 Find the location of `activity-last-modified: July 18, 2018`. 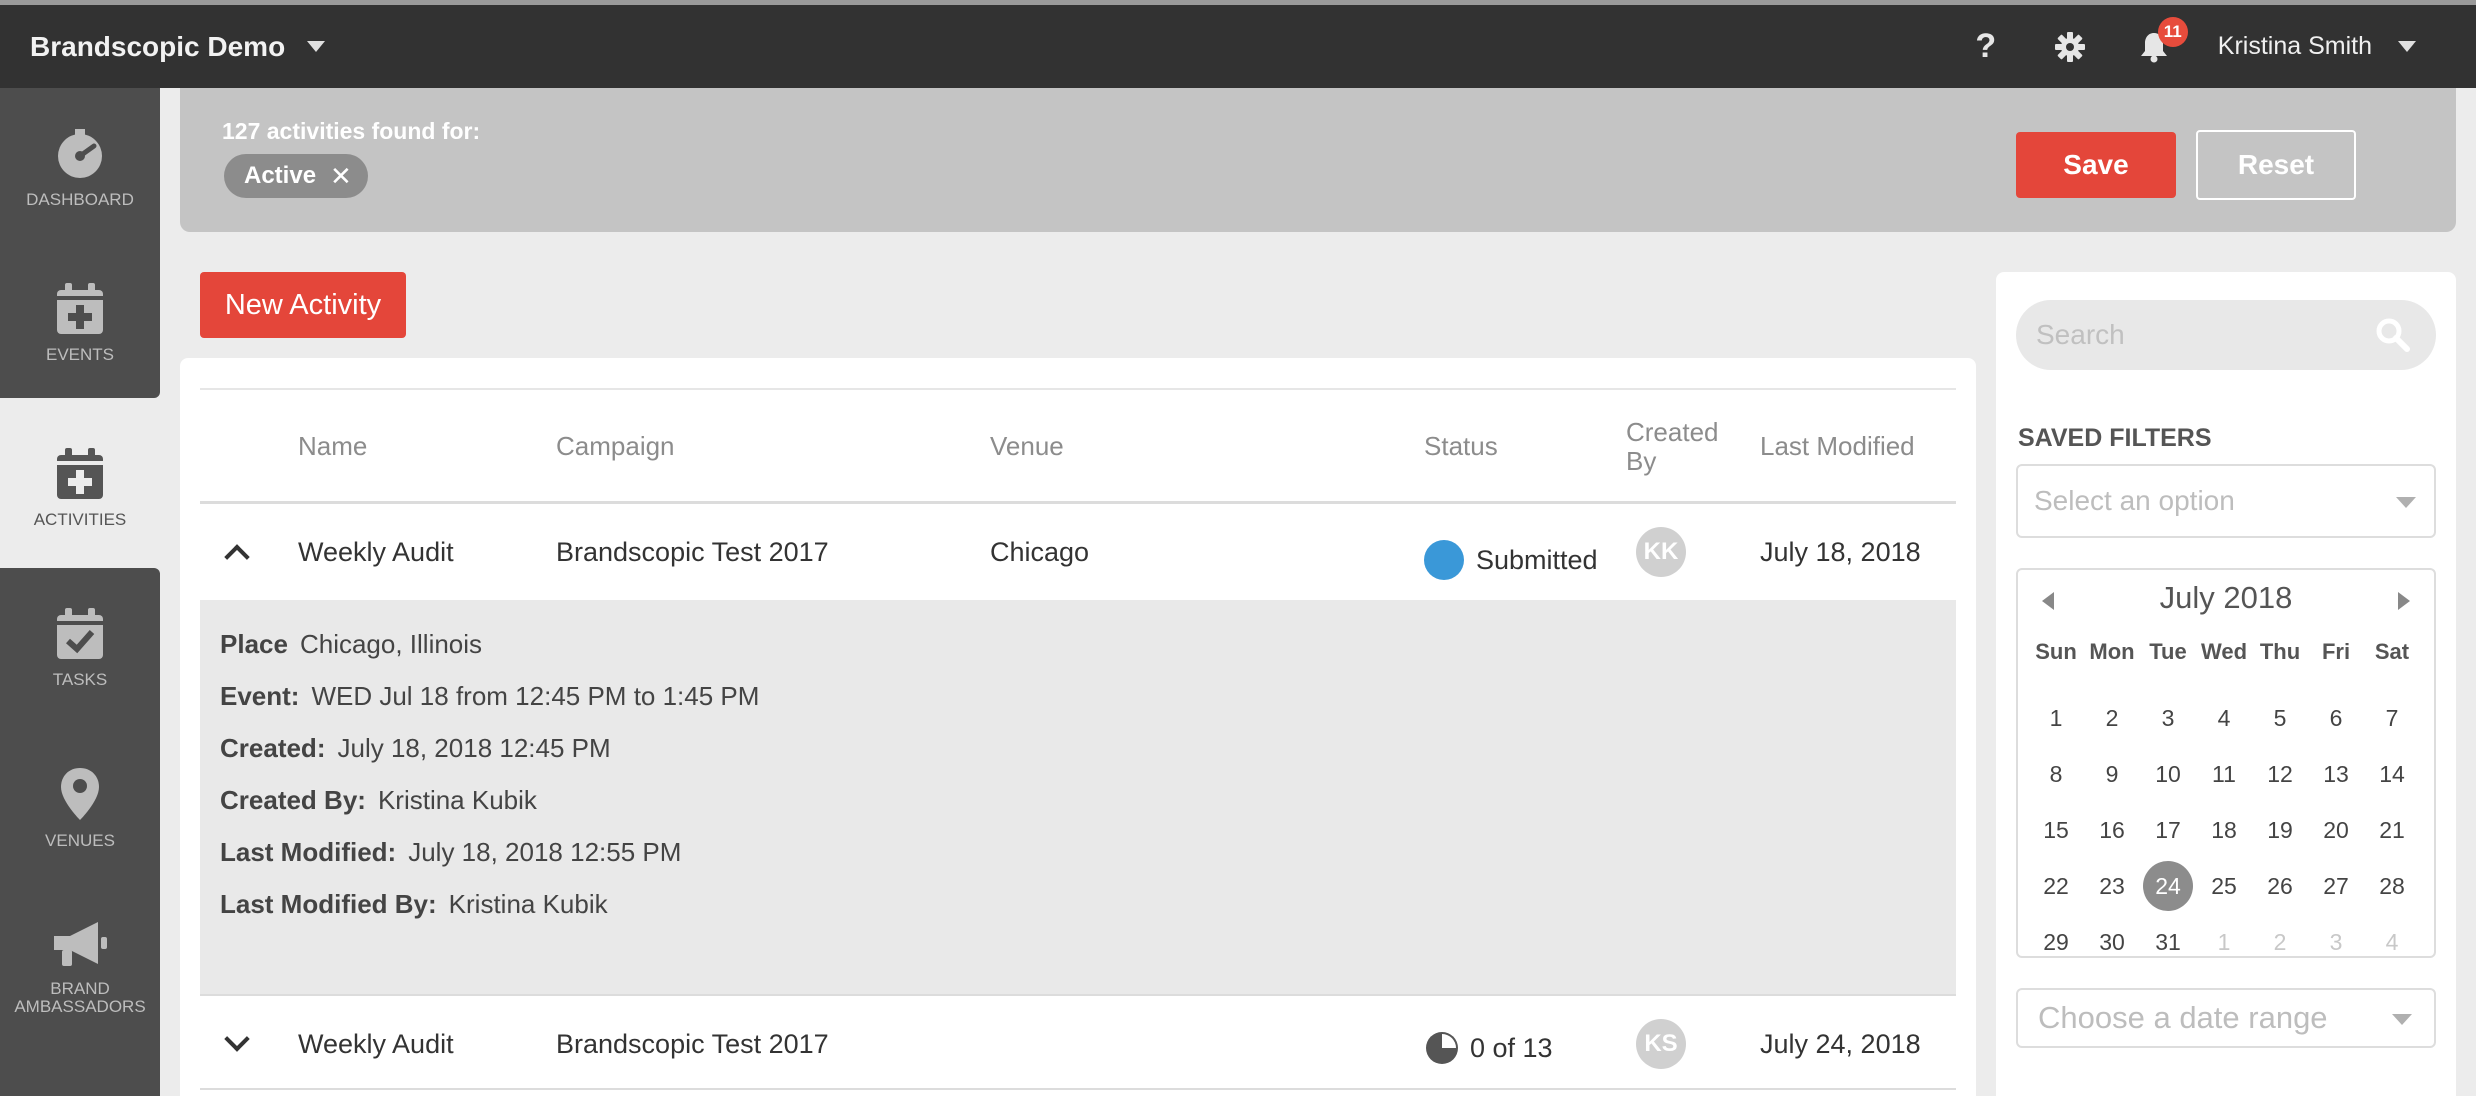

activity-last-modified: July 18, 2018 is located at coordinates (1840, 551).